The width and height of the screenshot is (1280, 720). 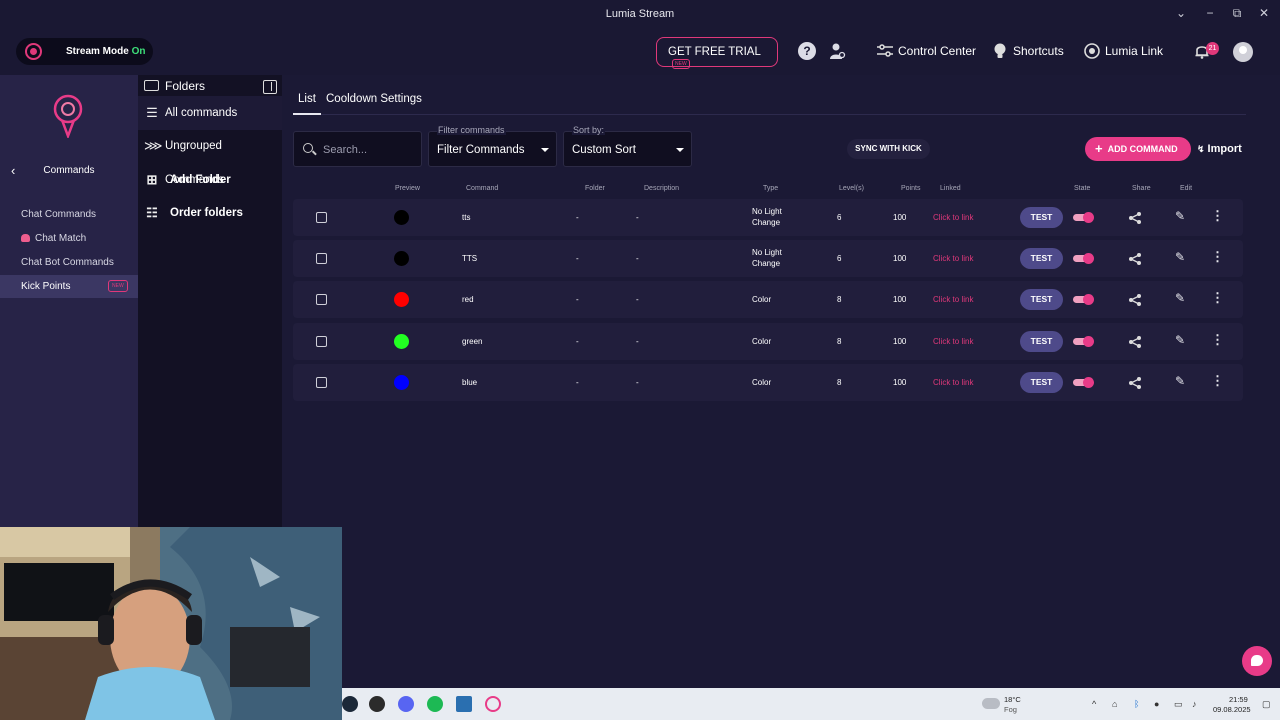 What do you see at coordinates (493, 704) in the screenshot?
I see `lumia-taskbar-icon` at bounding box center [493, 704].